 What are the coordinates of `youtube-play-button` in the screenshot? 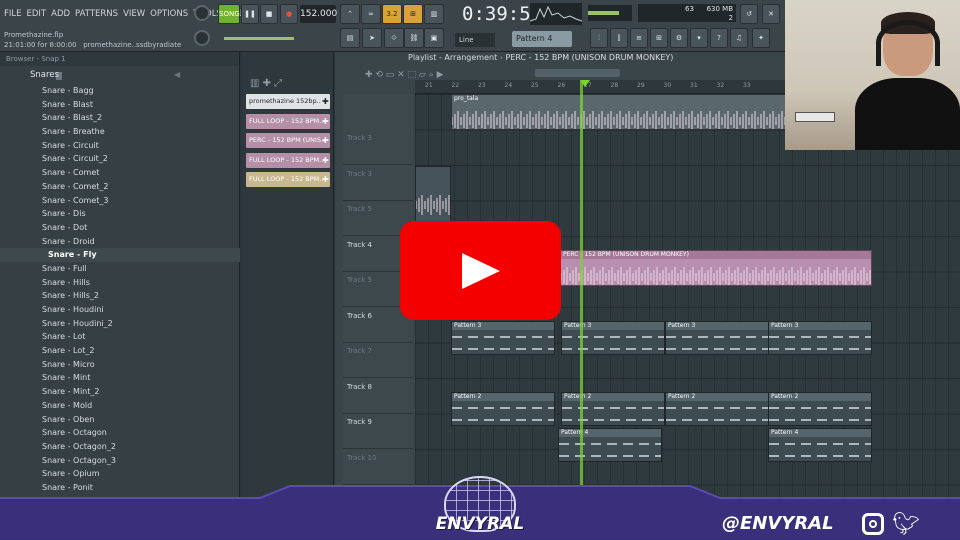 It's located at (480, 270).